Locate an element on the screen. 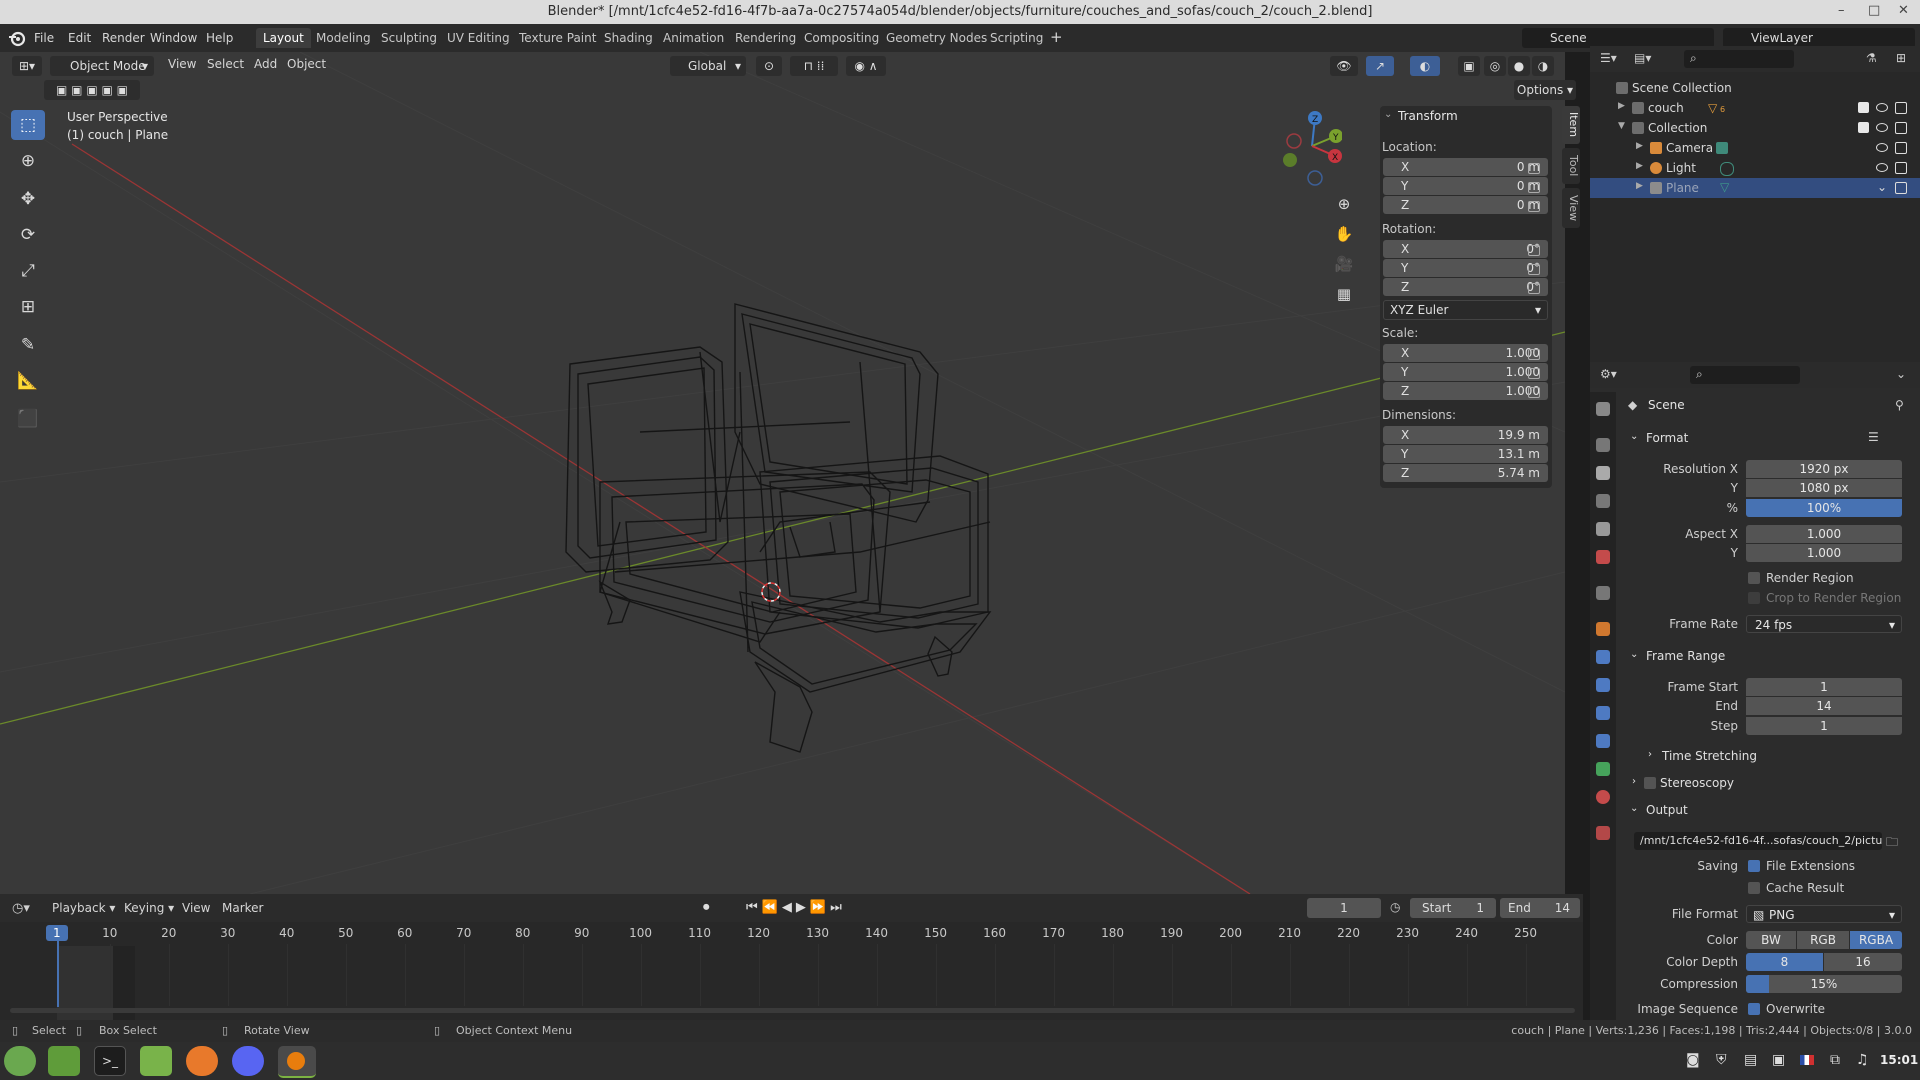  file-extensions-checkbox is located at coordinates (1754, 866).